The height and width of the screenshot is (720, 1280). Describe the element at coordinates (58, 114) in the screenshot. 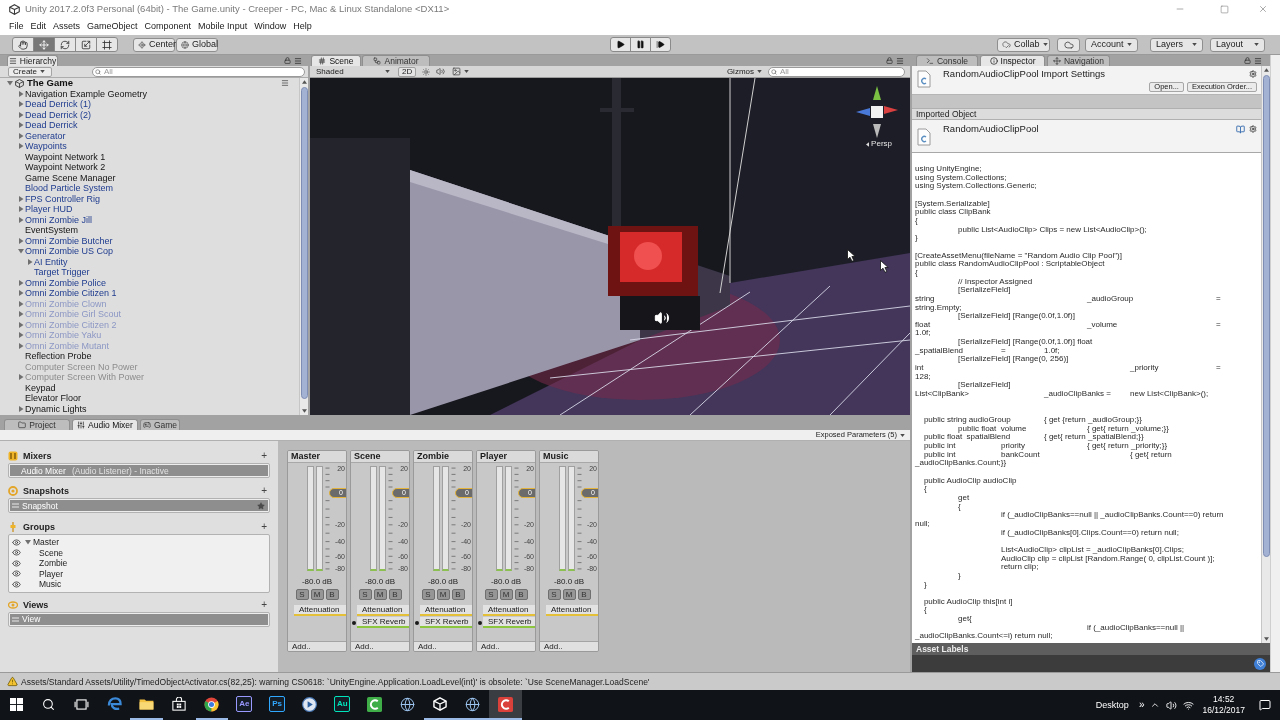

I see `hierarchy-item: Dead Derrick (2)` at that location.